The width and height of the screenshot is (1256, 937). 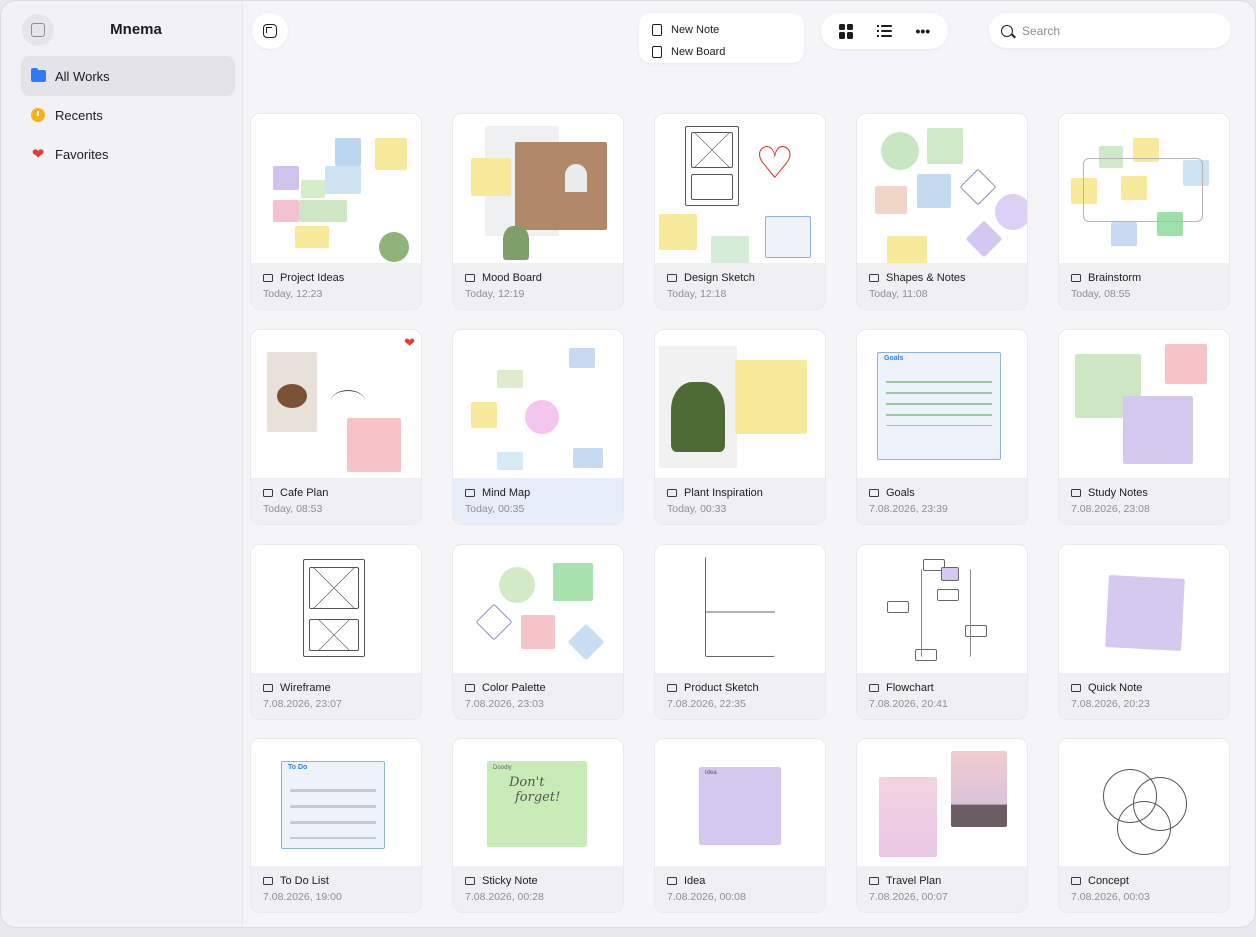 What do you see at coordinates (942, 286) in the screenshot?
I see `card-meta: Shapes & Notes Today, 11:08` at bounding box center [942, 286].